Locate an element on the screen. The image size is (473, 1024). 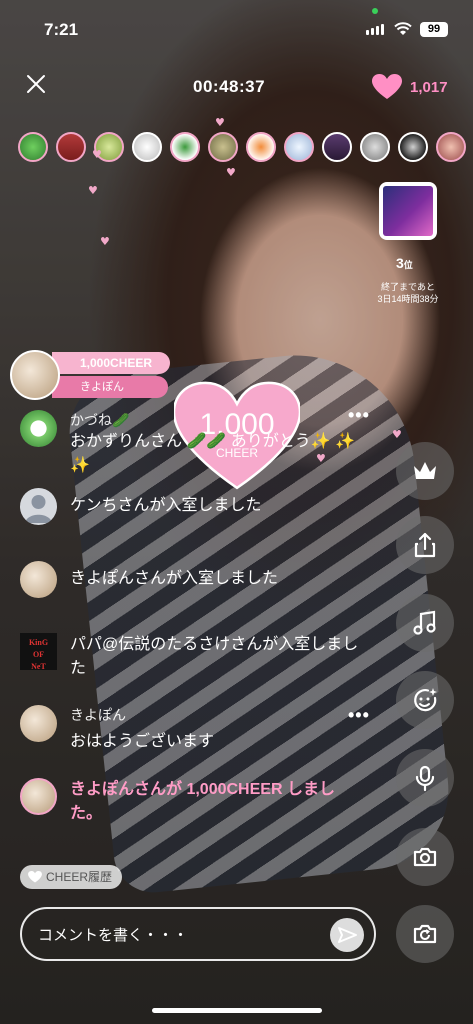
crown-icon is located at coordinates (425, 470).